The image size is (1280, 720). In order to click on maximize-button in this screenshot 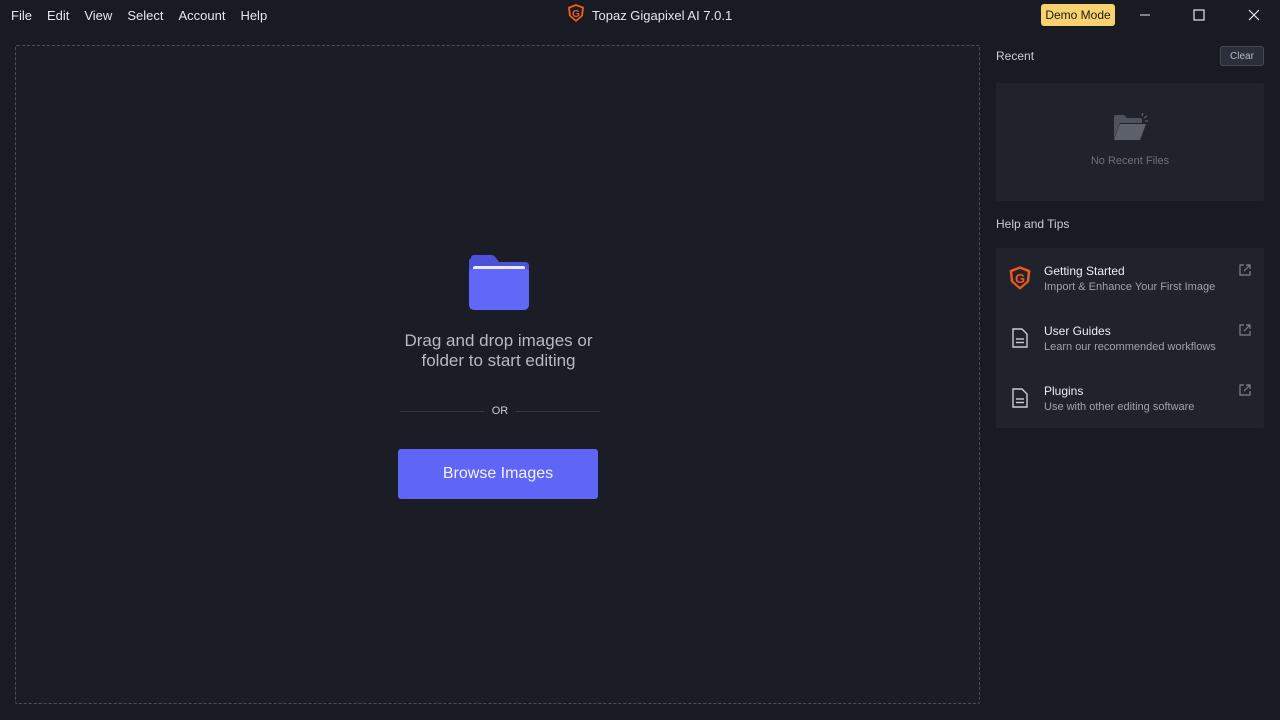, I will do `click(1199, 15)`.